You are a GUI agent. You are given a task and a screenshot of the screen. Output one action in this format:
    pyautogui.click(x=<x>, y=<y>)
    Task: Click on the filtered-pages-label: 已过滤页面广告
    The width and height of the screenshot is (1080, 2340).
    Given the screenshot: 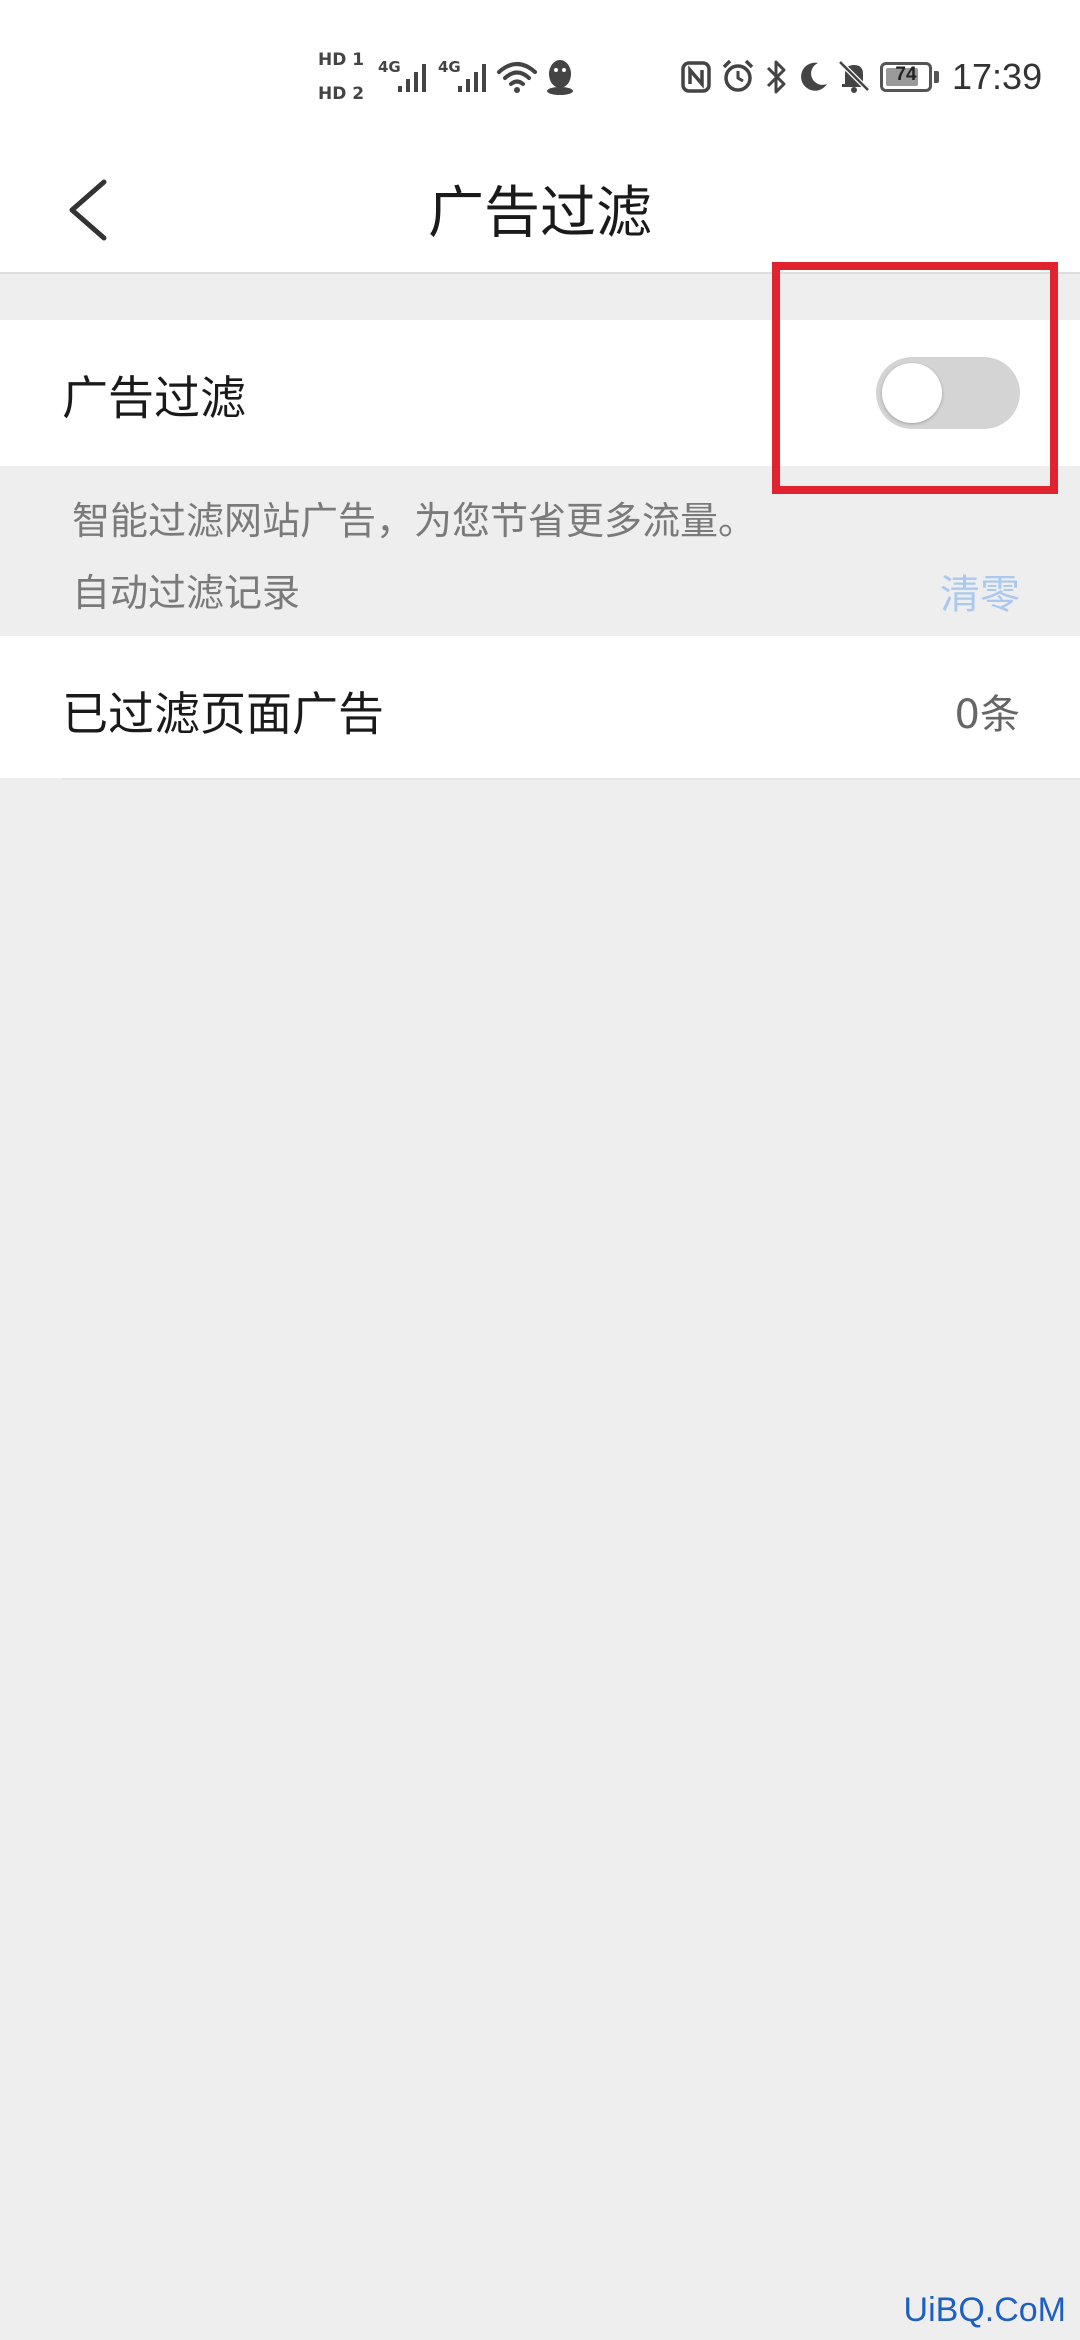 What is the action you would take?
    pyautogui.click(x=223, y=714)
    